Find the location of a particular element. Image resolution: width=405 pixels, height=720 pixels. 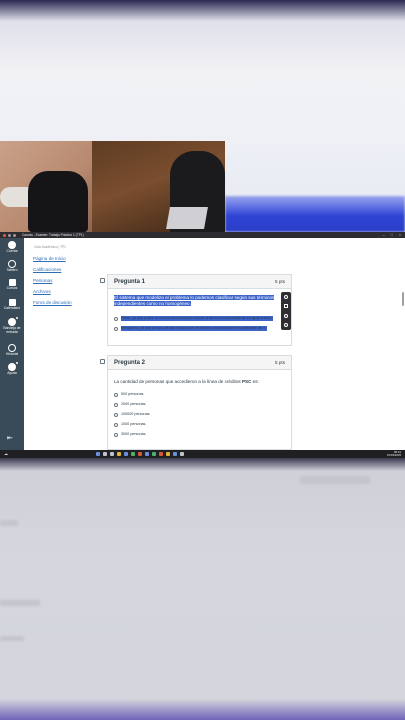

question-text-strong: PSC is located at coordinates (246, 381).